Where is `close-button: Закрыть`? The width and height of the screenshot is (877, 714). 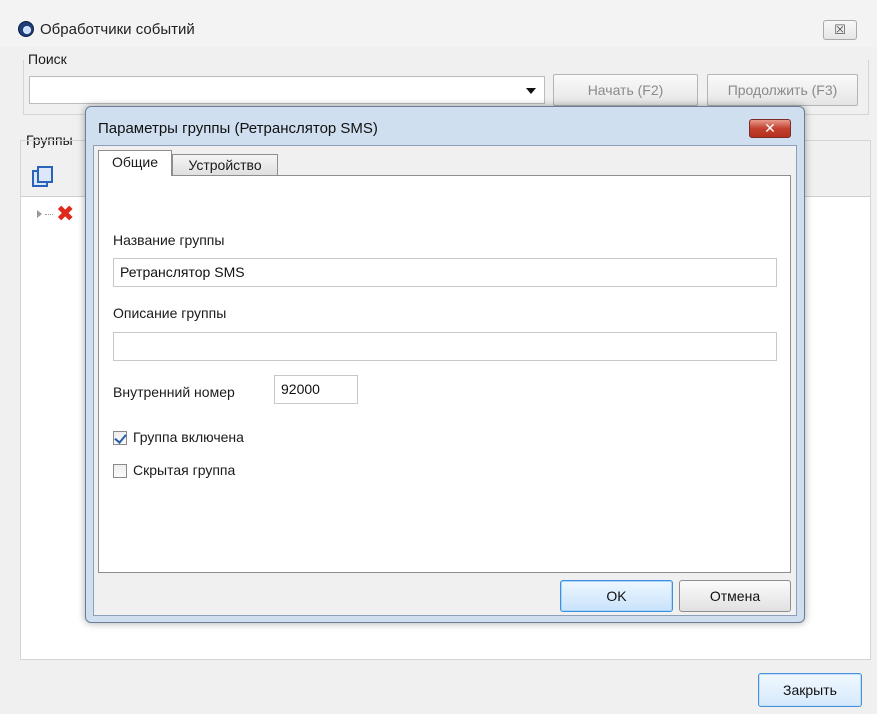 close-button: Закрыть is located at coordinates (810, 690).